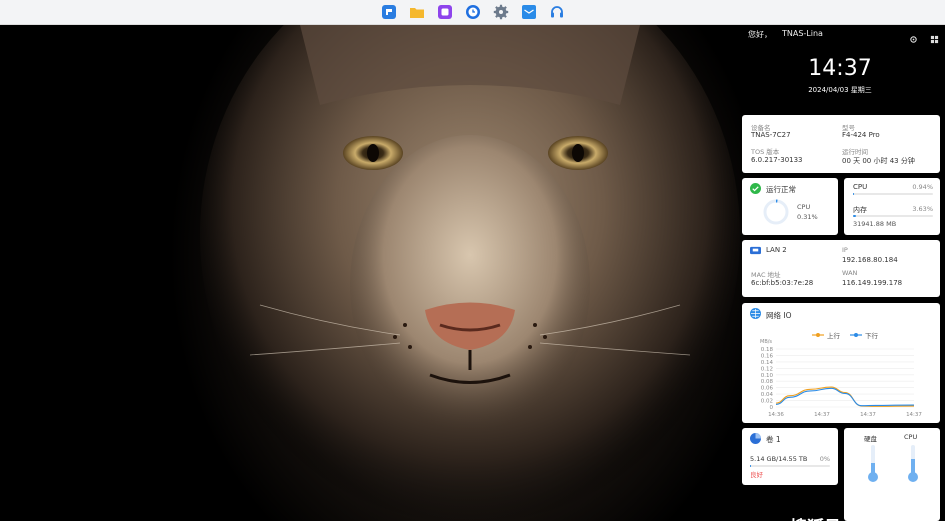 This screenshot has width=945, height=521. What do you see at coordinates (755, 189) in the screenshot?
I see `check-circle-icon` at bounding box center [755, 189].